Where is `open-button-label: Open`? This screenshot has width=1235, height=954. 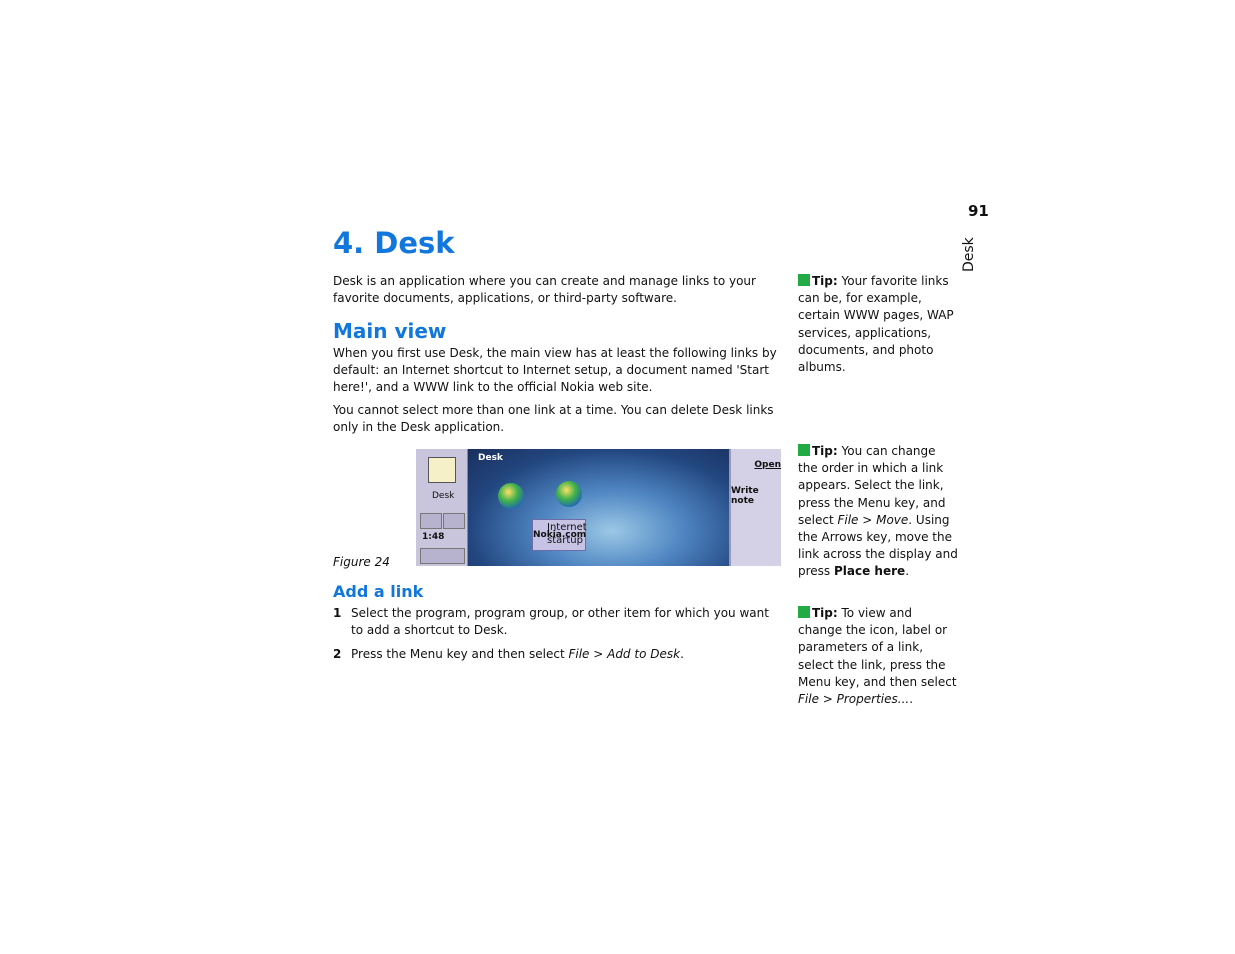 open-button-label: Open is located at coordinates (767, 465).